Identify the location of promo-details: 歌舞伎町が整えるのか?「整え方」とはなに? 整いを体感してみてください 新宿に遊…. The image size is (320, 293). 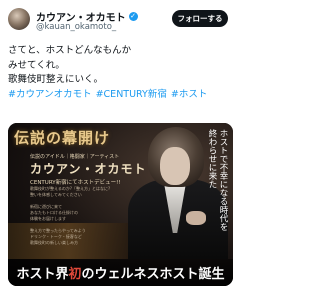
(70, 216).